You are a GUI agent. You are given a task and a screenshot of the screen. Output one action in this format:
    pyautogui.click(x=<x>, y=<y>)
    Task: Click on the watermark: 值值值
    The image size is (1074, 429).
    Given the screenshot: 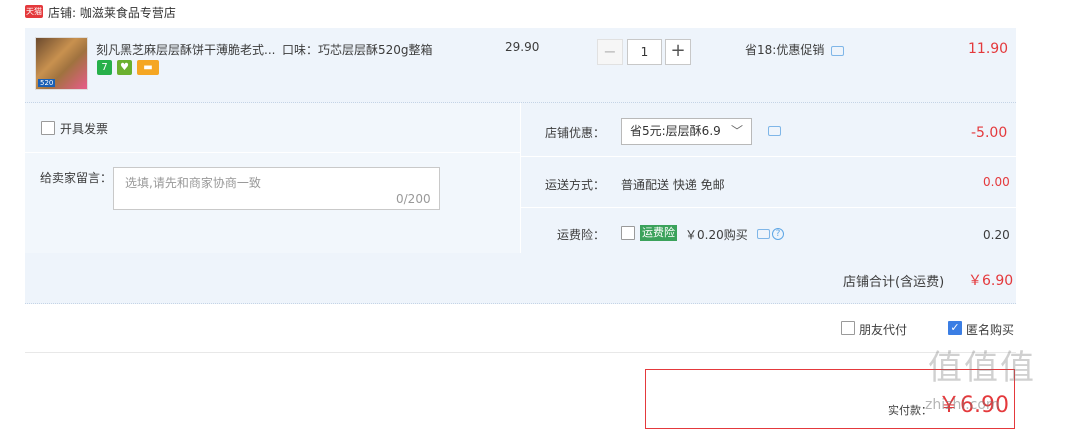 What is the action you would take?
    pyautogui.click(x=982, y=368)
    